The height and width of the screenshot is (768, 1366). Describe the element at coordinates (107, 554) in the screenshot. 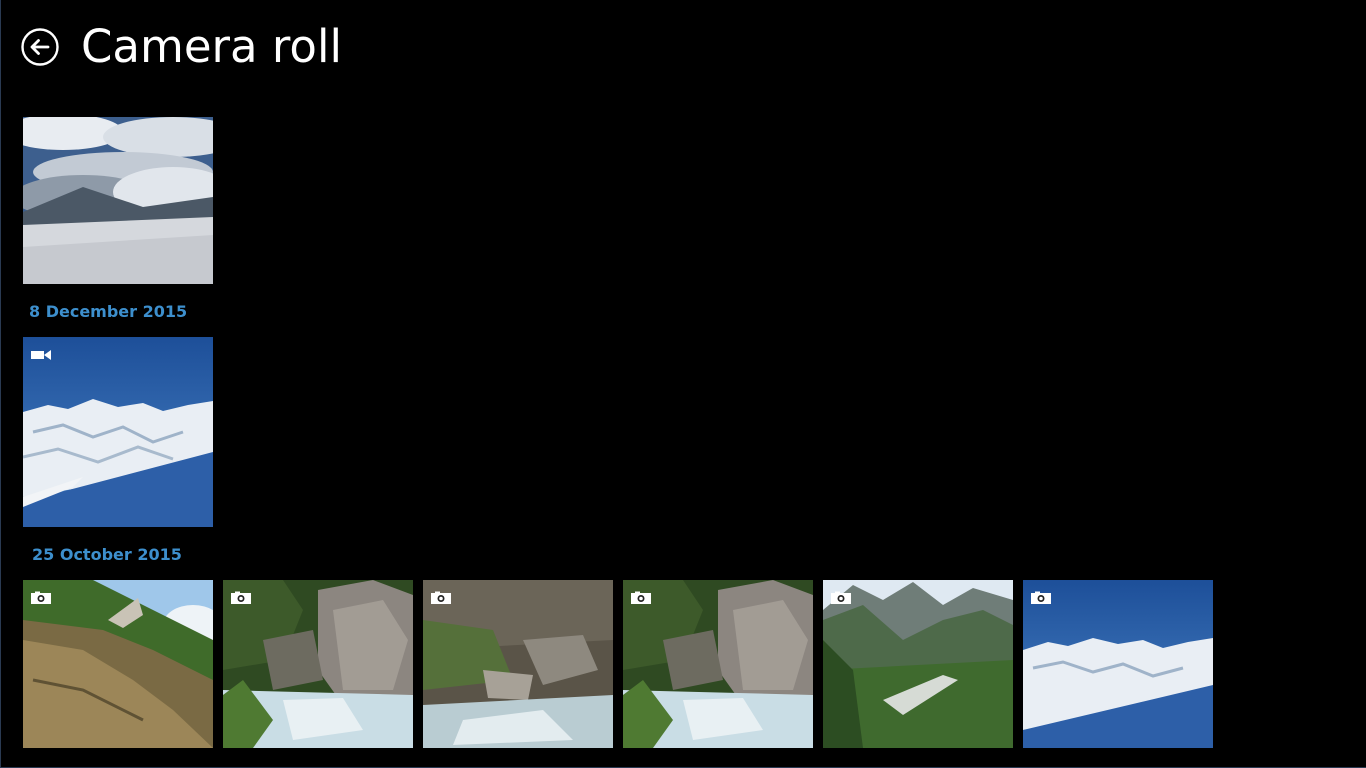

I see `group-date-header: 25 October 2015` at that location.